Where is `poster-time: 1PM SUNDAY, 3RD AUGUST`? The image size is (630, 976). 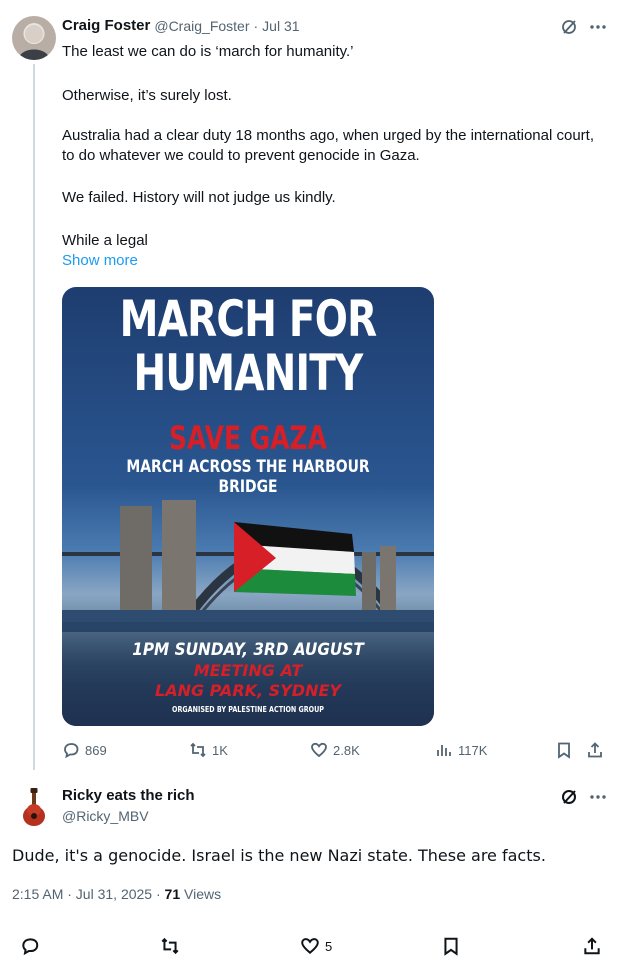
poster-time: 1PM SUNDAY, 3RD AUGUST is located at coordinates (248, 650).